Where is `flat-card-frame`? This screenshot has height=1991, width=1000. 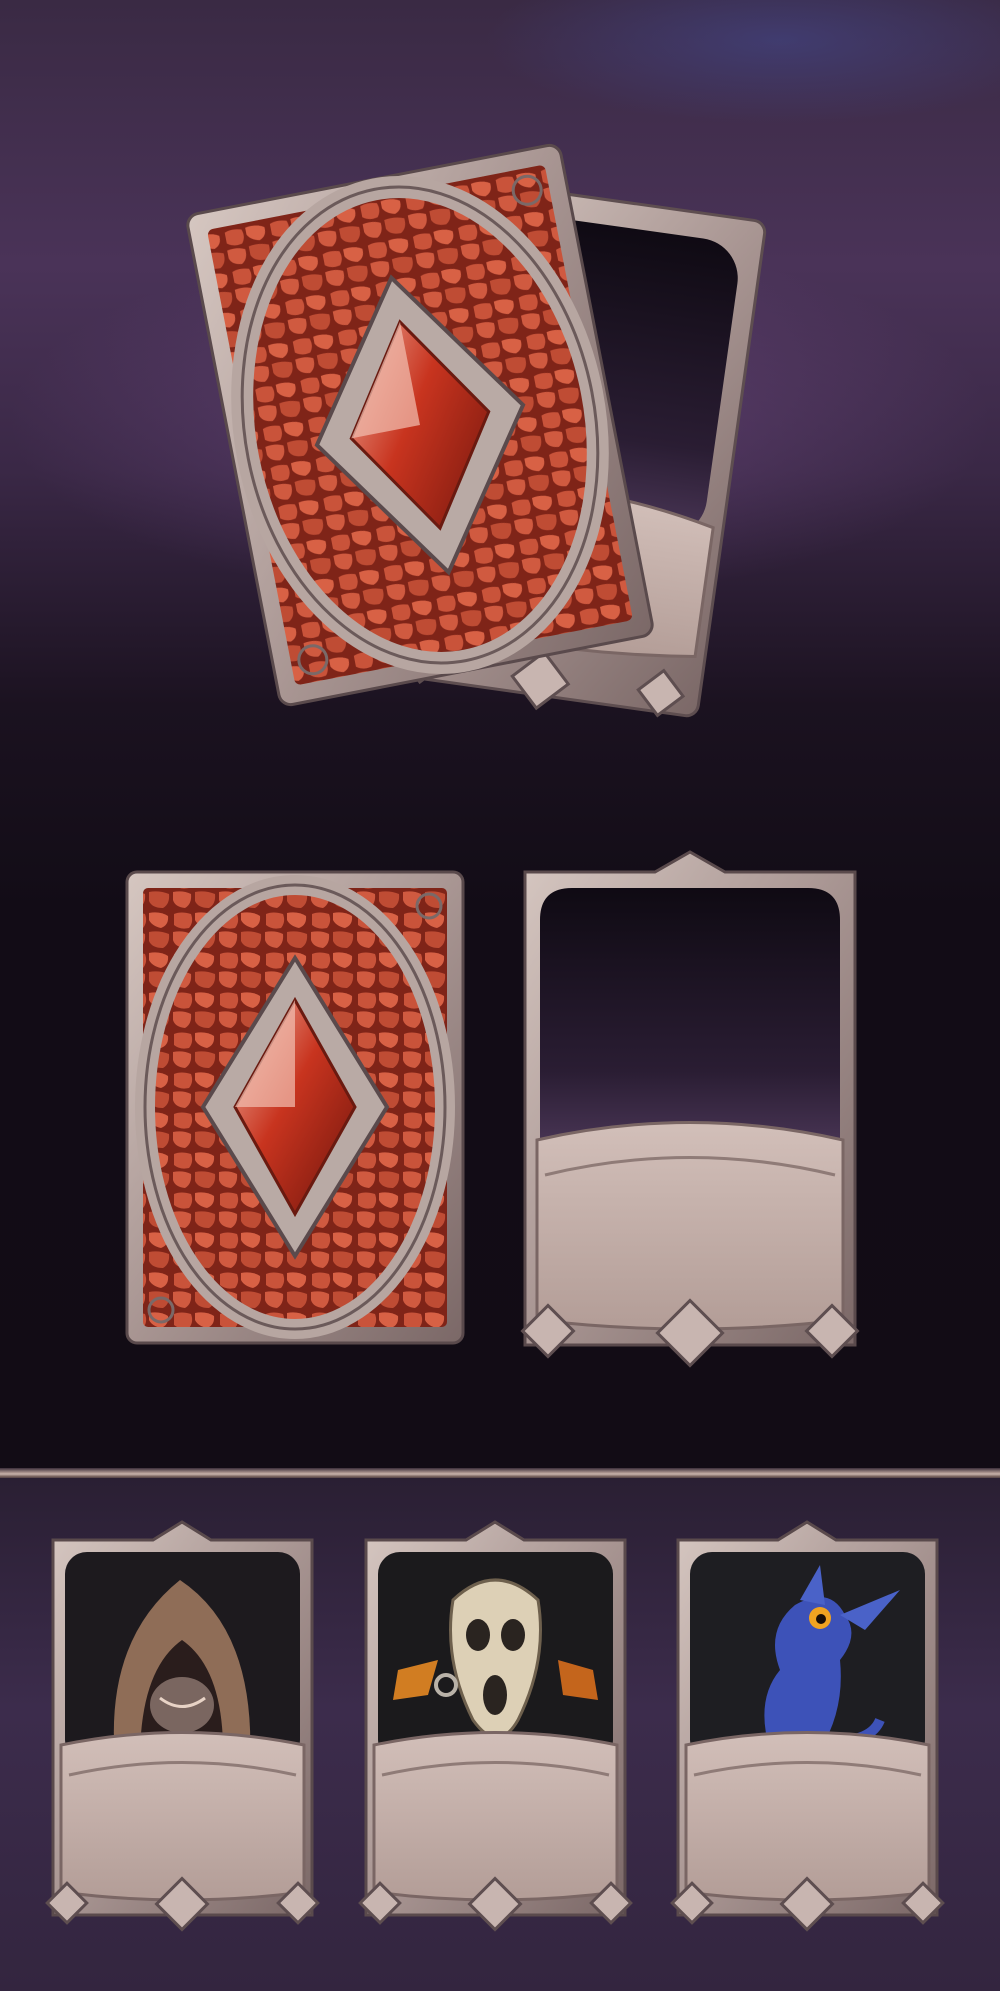
flat-card-frame is located at coordinates (690, 1109).